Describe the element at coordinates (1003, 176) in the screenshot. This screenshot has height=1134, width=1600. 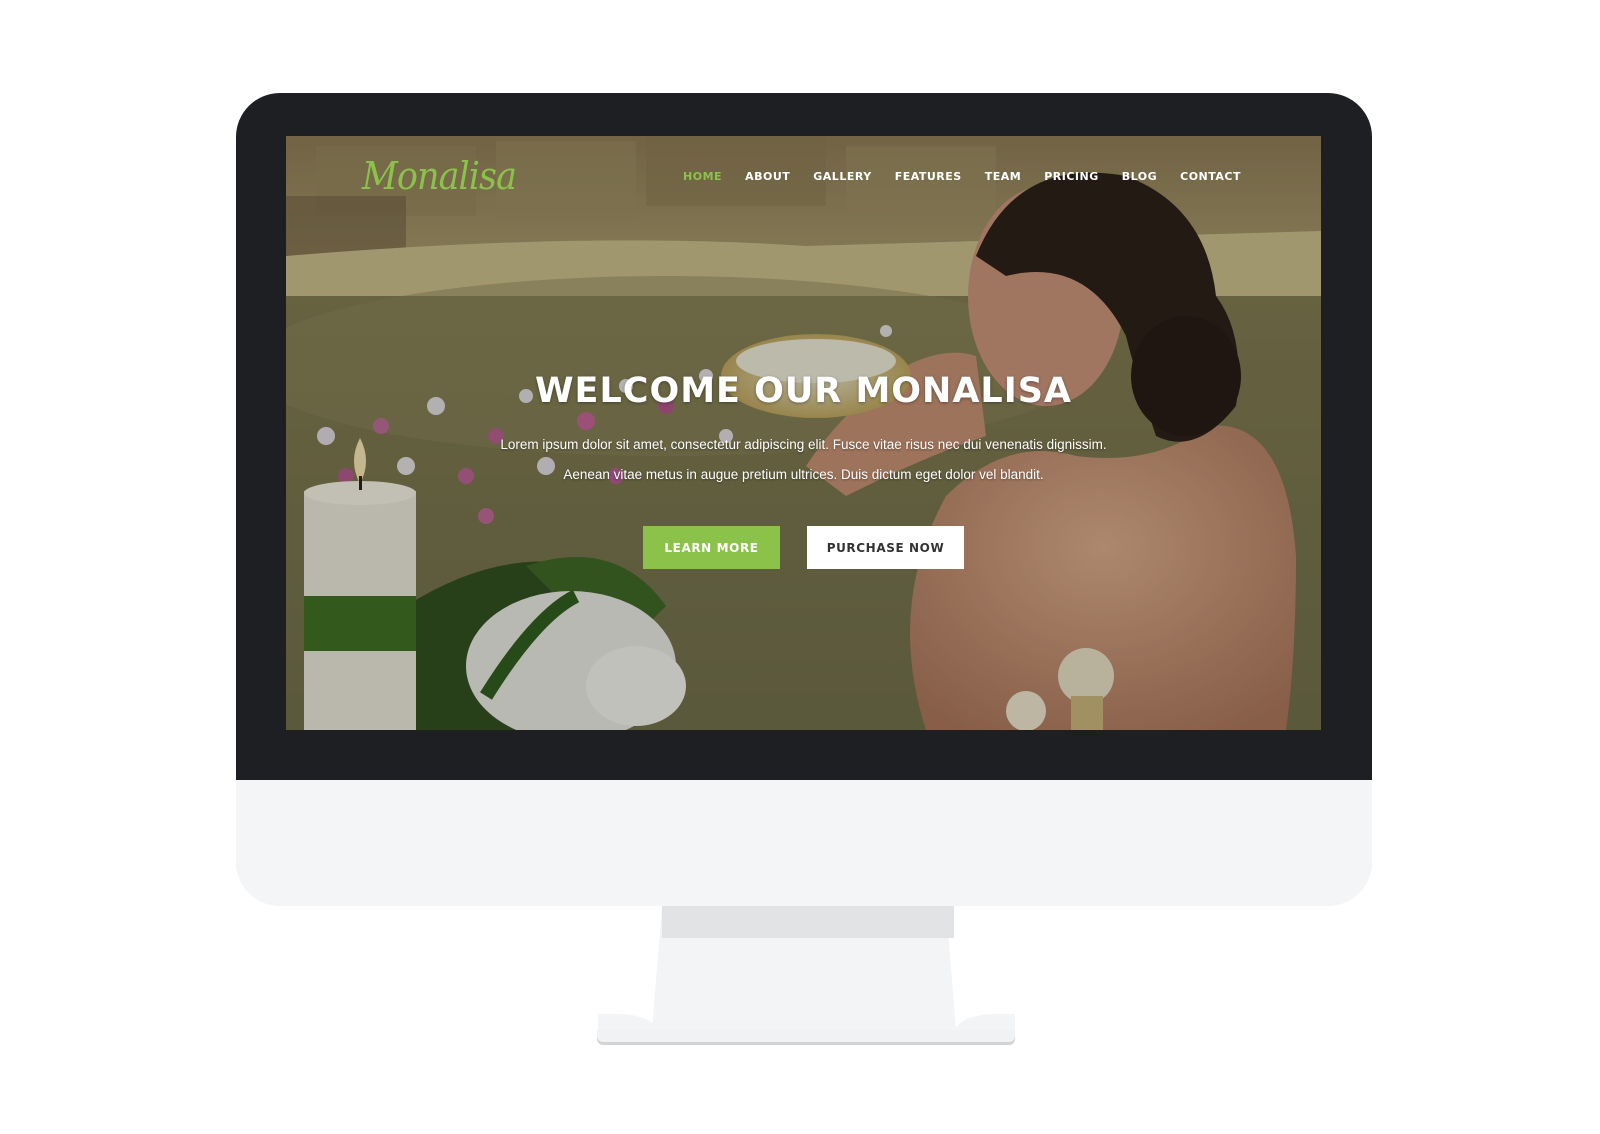
I see `nav-team: TEAM` at that location.